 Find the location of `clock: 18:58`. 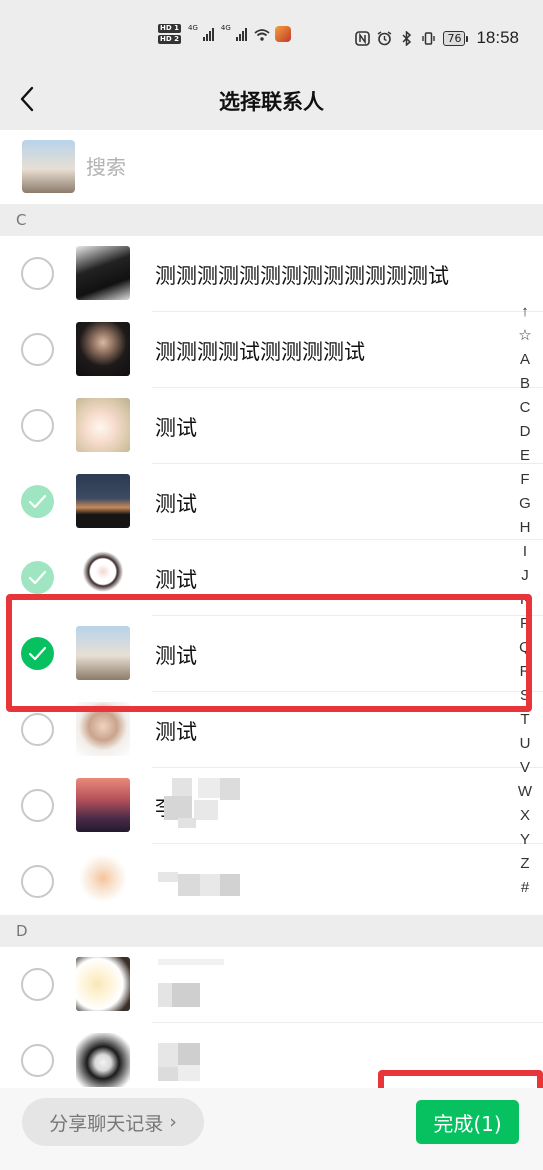

clock: 18:58 is located at coordinates (497, 37).